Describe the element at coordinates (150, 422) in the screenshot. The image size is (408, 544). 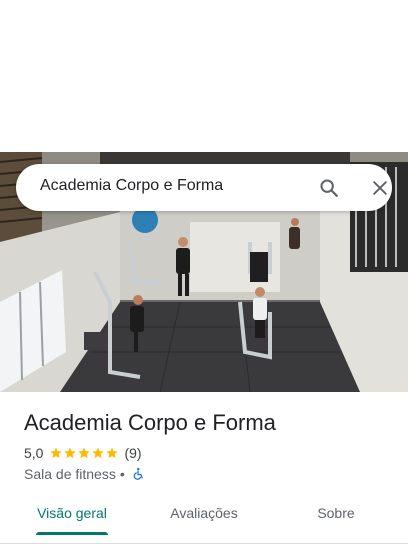
I see `place-title: Academia Corpo e Forma` at that location.